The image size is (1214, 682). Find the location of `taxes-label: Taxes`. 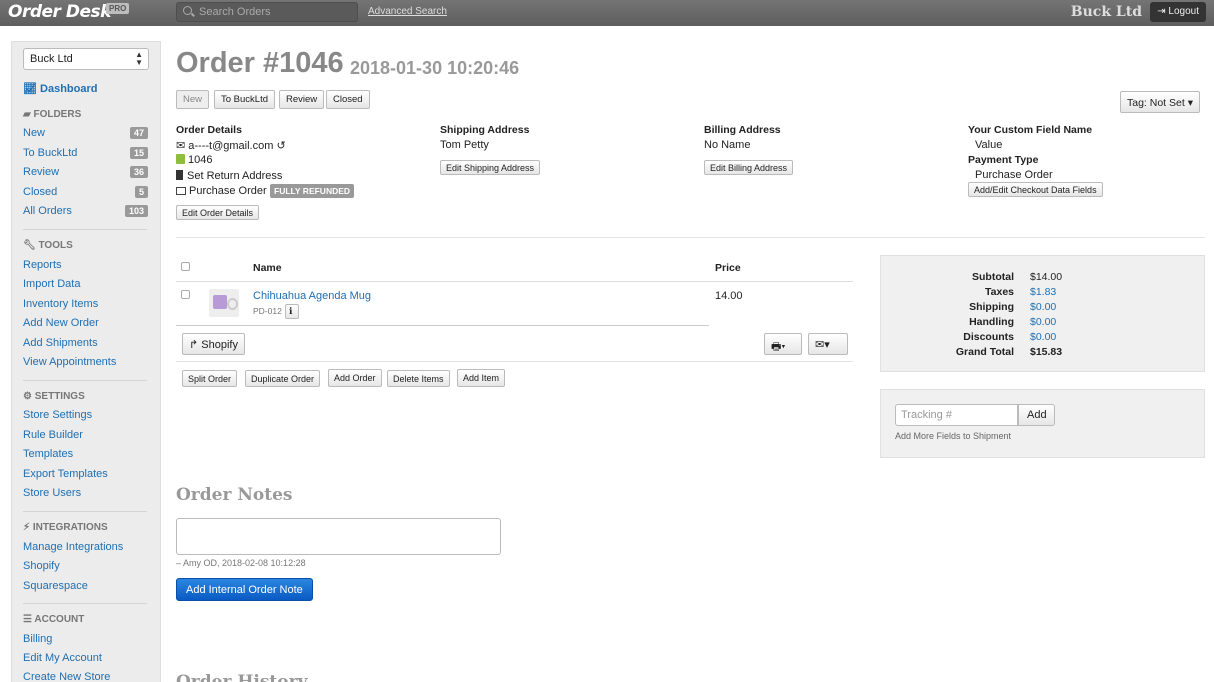

taxes-label: Taxes is located at coordinates (999, 292).